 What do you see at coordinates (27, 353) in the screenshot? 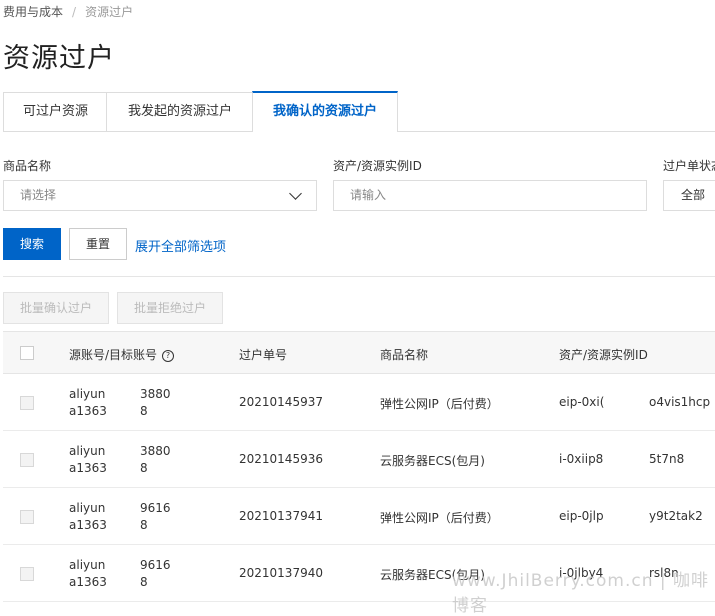
I see `select-all-checkbox` at bounding box center [27, 353].